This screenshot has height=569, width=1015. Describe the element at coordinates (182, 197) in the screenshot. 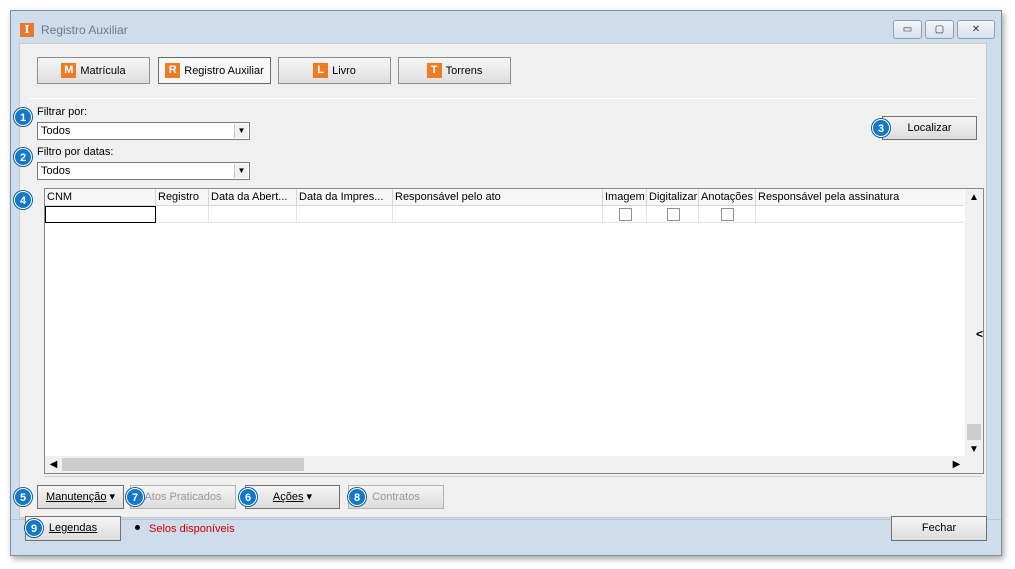

I see `column-header-registro: Registro` at that location.